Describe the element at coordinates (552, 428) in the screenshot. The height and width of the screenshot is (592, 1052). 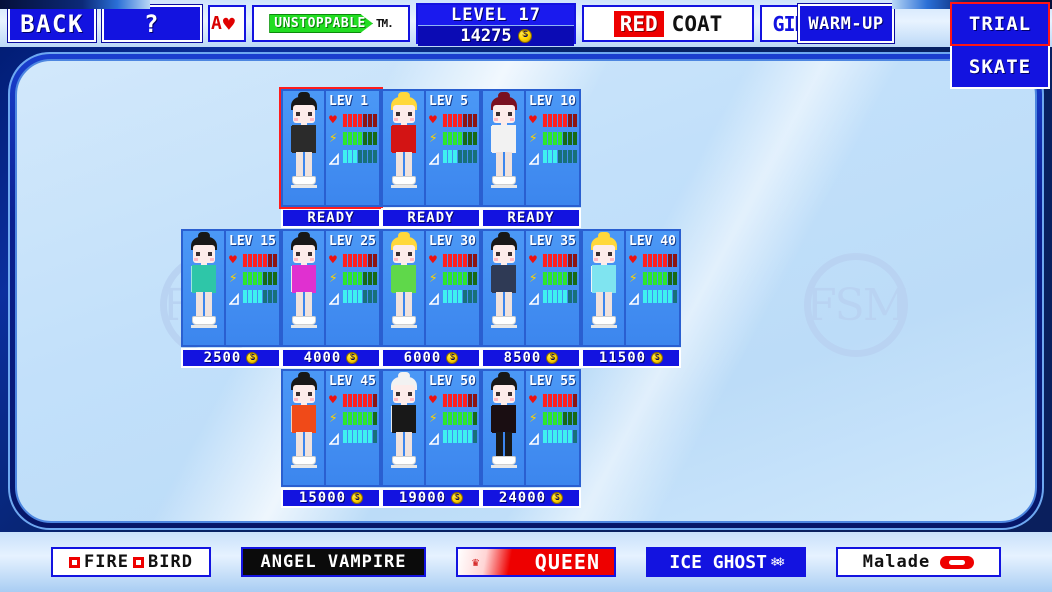
I see `character-stats: LEV 55 ♥ ⚡` at that location.